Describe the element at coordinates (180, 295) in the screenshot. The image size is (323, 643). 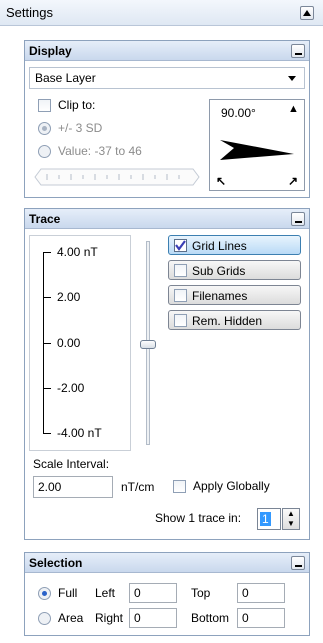
I see `filenames-checkbox` at that location.